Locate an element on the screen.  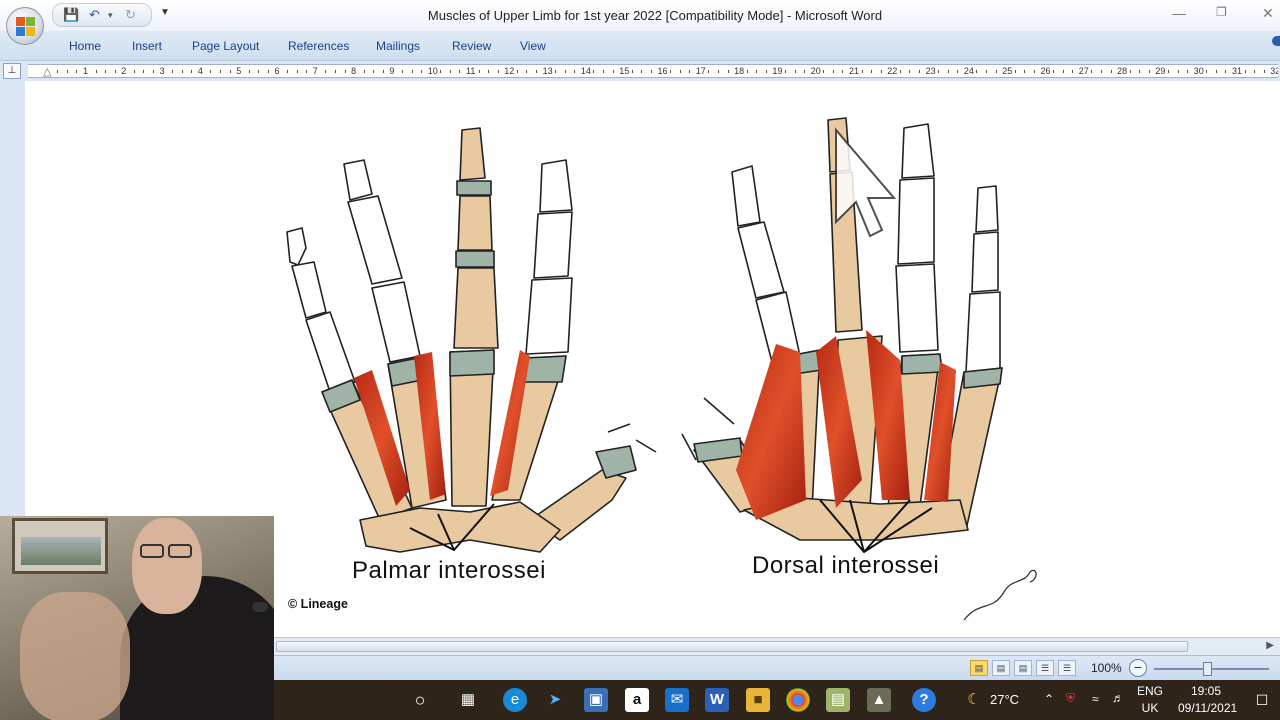
image-credit: © Lineage is located at coordinates (318, 604).